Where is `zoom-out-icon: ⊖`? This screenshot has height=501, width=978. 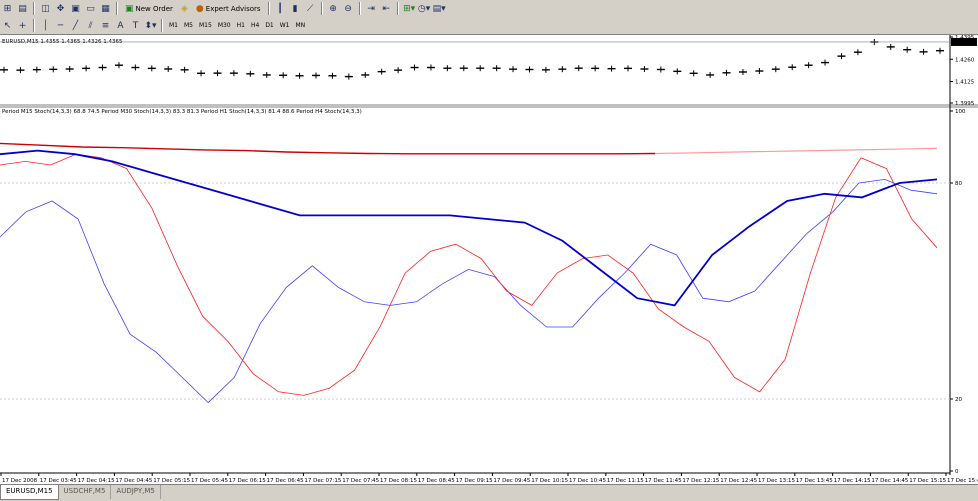
zoom-out-icon: ⊖ is located at coordinates (348, 9).